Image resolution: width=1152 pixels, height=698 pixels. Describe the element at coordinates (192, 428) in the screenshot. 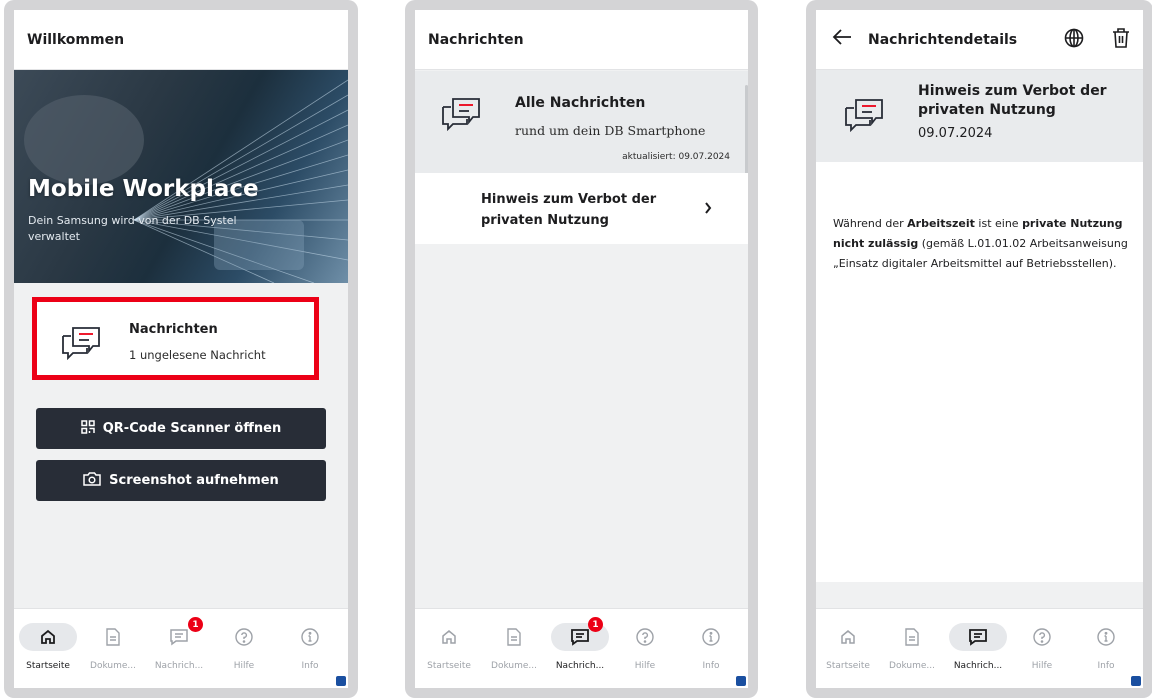

I see `qr-scanner-label: QR-Code Scanner öffnen` at that location.